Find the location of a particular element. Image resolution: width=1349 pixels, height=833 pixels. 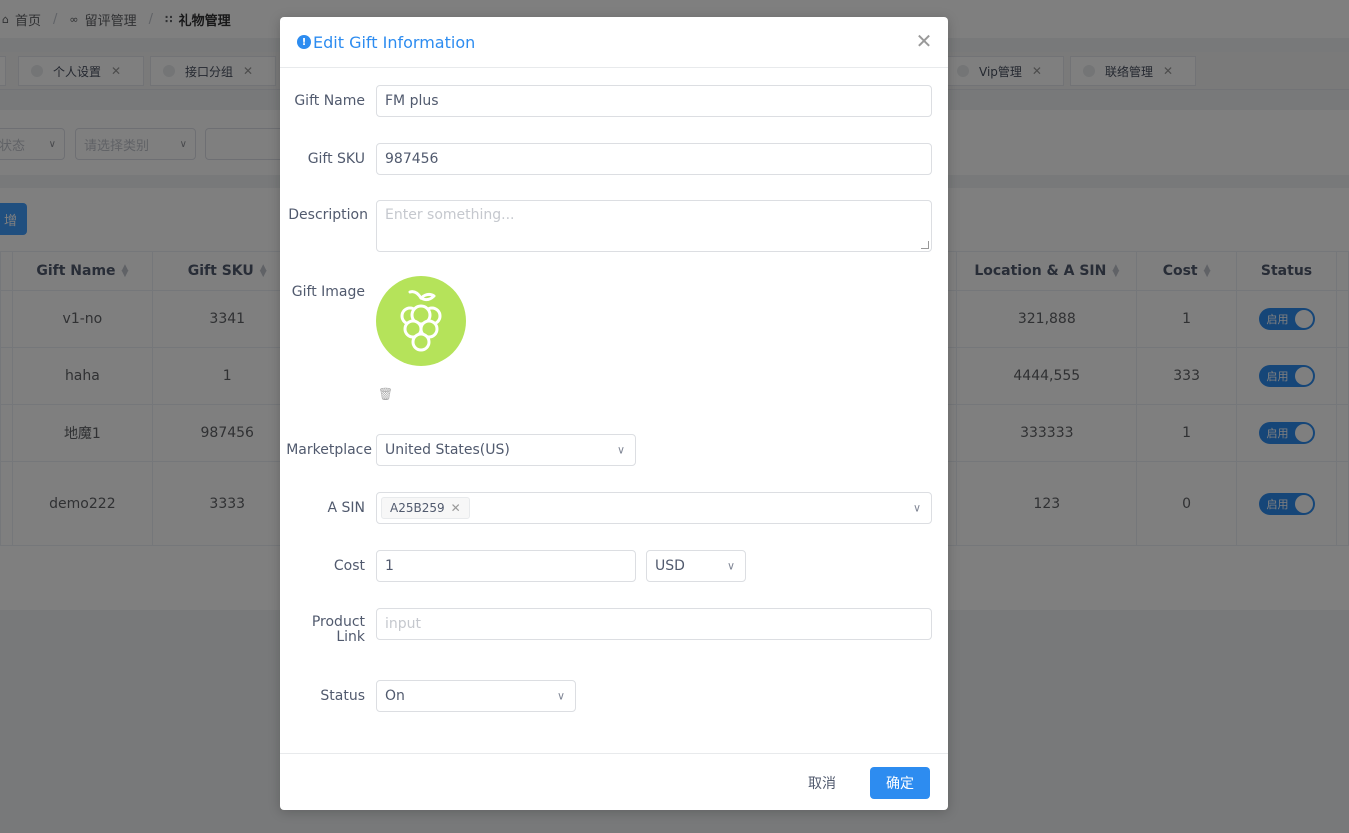

modal-header: ! Edit Gift Information ✕ is located at coordinates (614, 42).